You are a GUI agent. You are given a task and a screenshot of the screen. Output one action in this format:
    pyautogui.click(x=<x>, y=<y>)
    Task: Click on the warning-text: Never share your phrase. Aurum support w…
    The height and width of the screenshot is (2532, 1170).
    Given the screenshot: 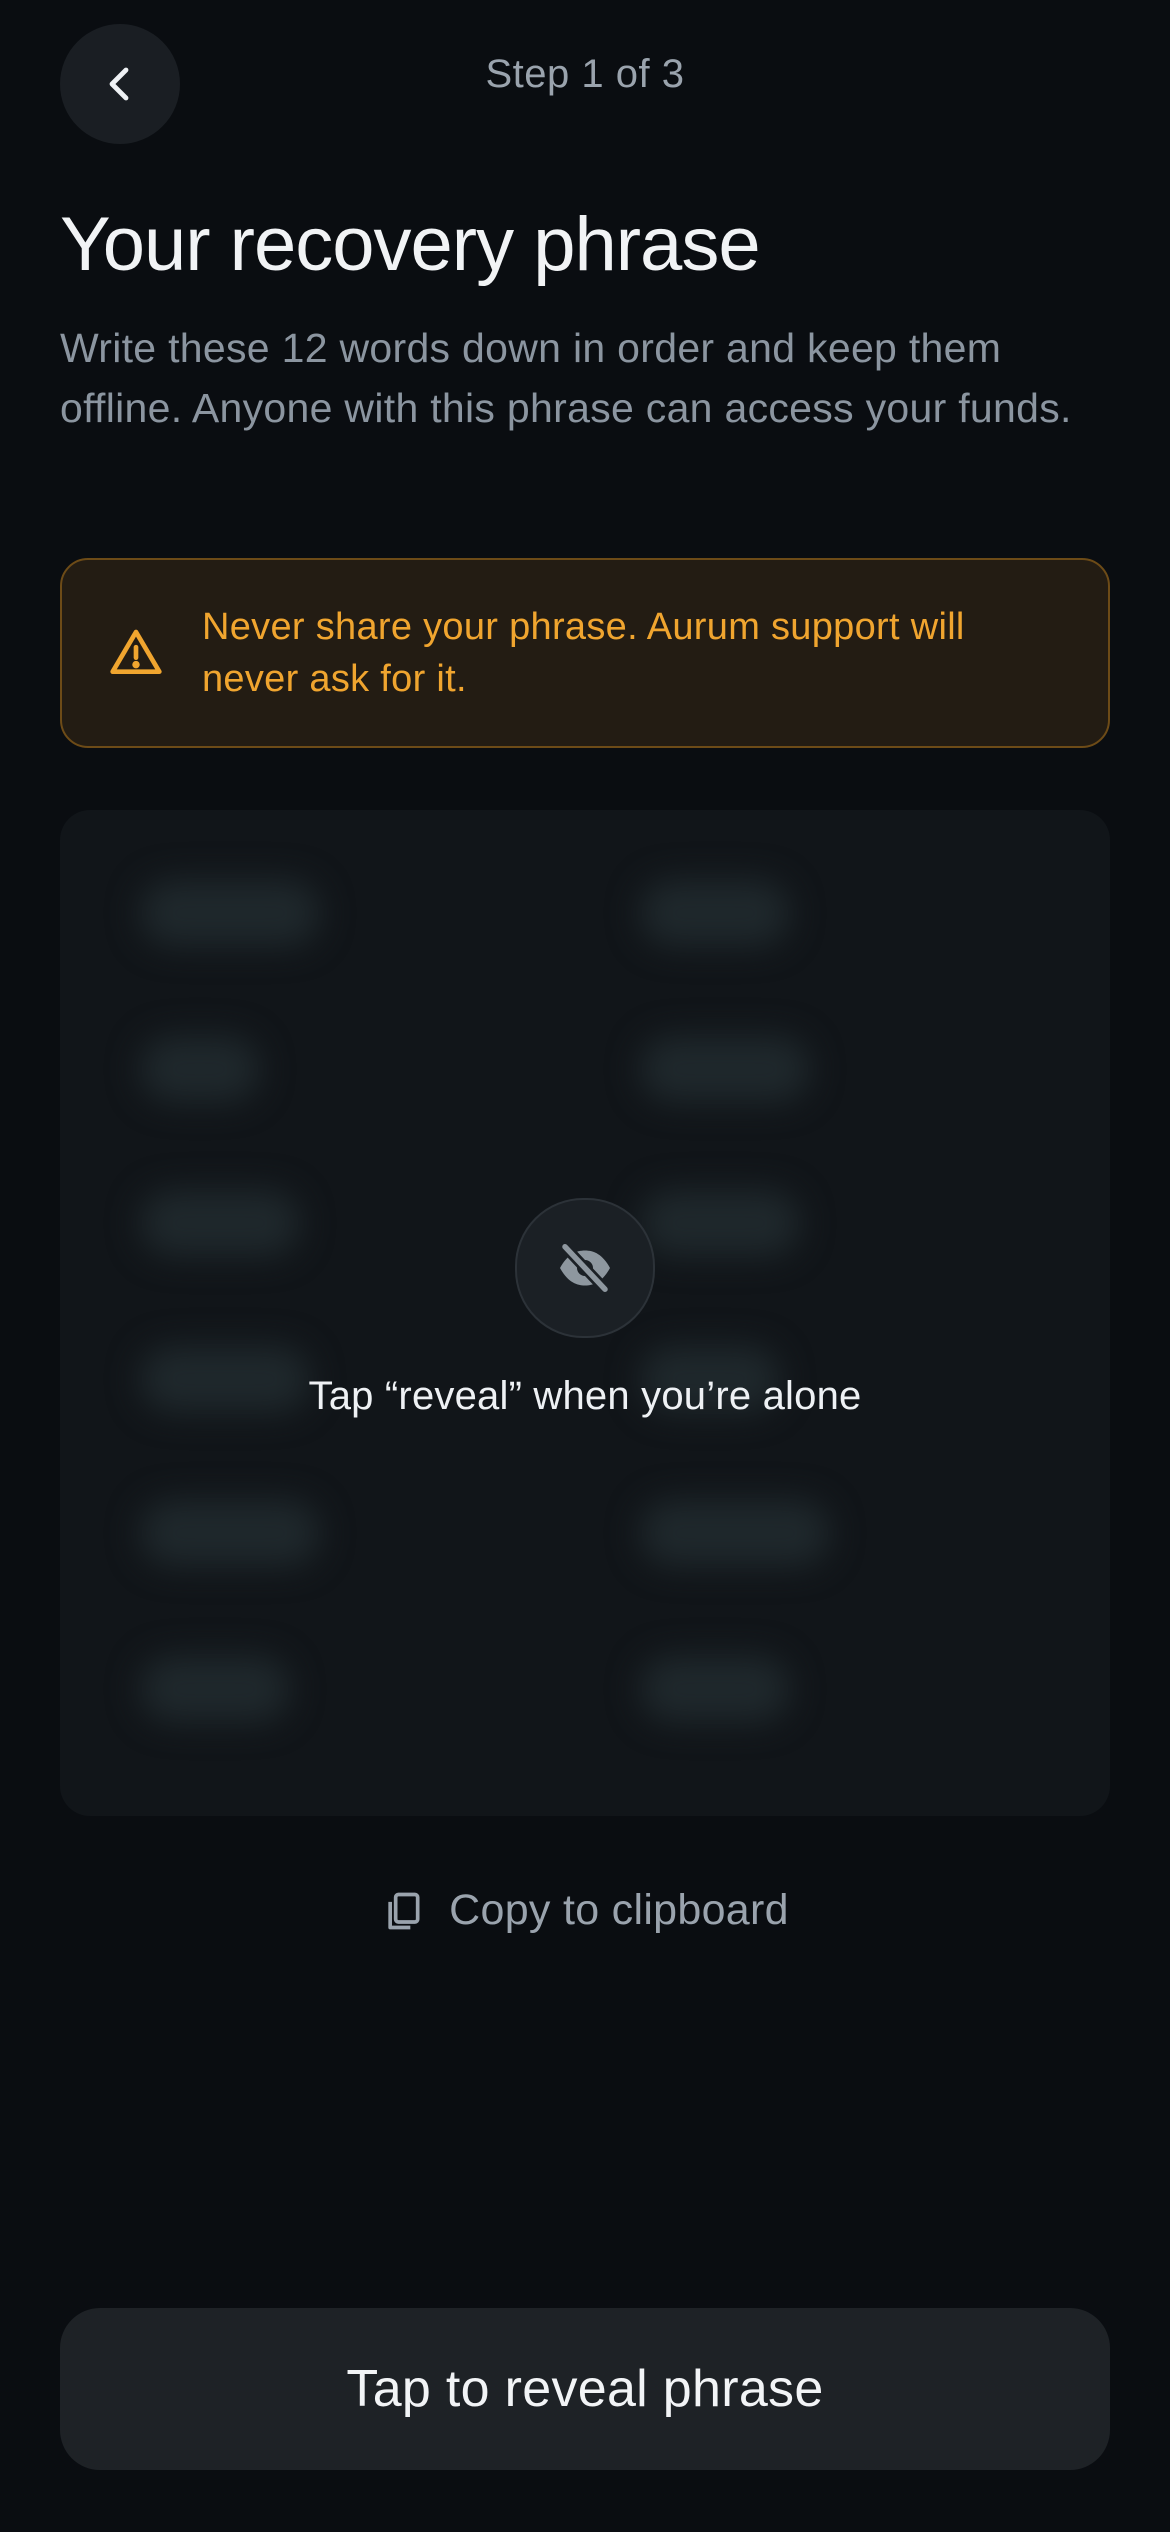 What is the action you would take?
    pyautogui.click(x=583, y=653)
    